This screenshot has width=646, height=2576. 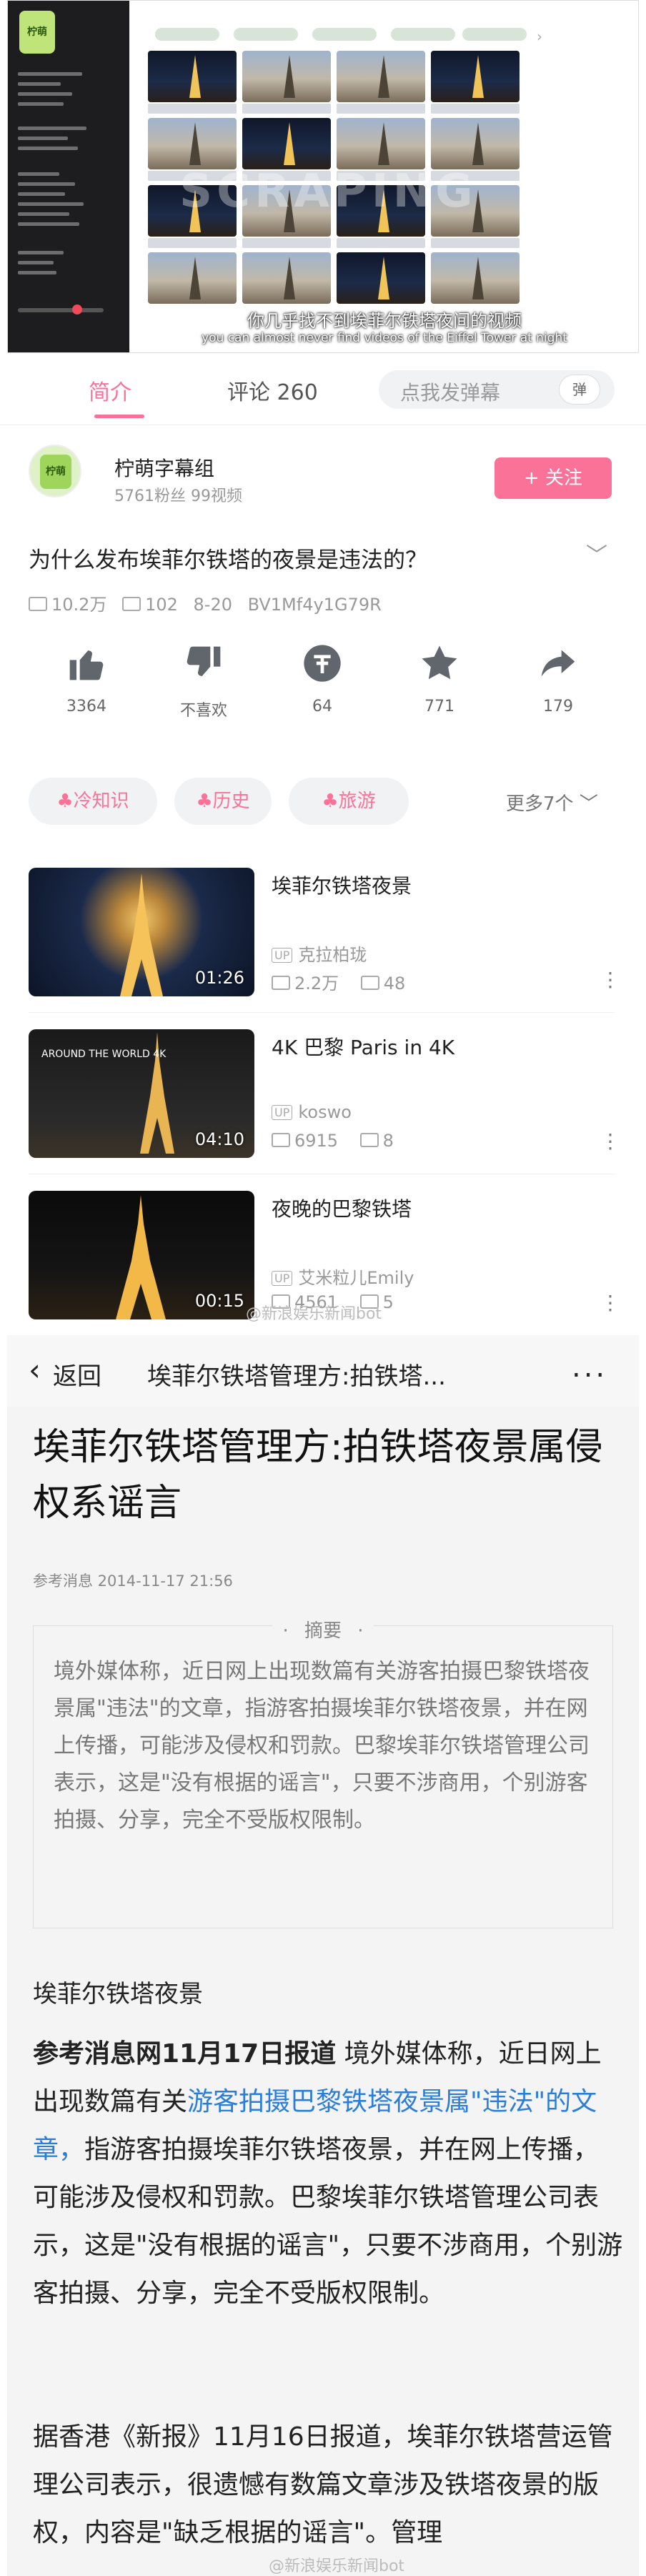 I want to click on like-count: 3364, so click(x=86, y=707).